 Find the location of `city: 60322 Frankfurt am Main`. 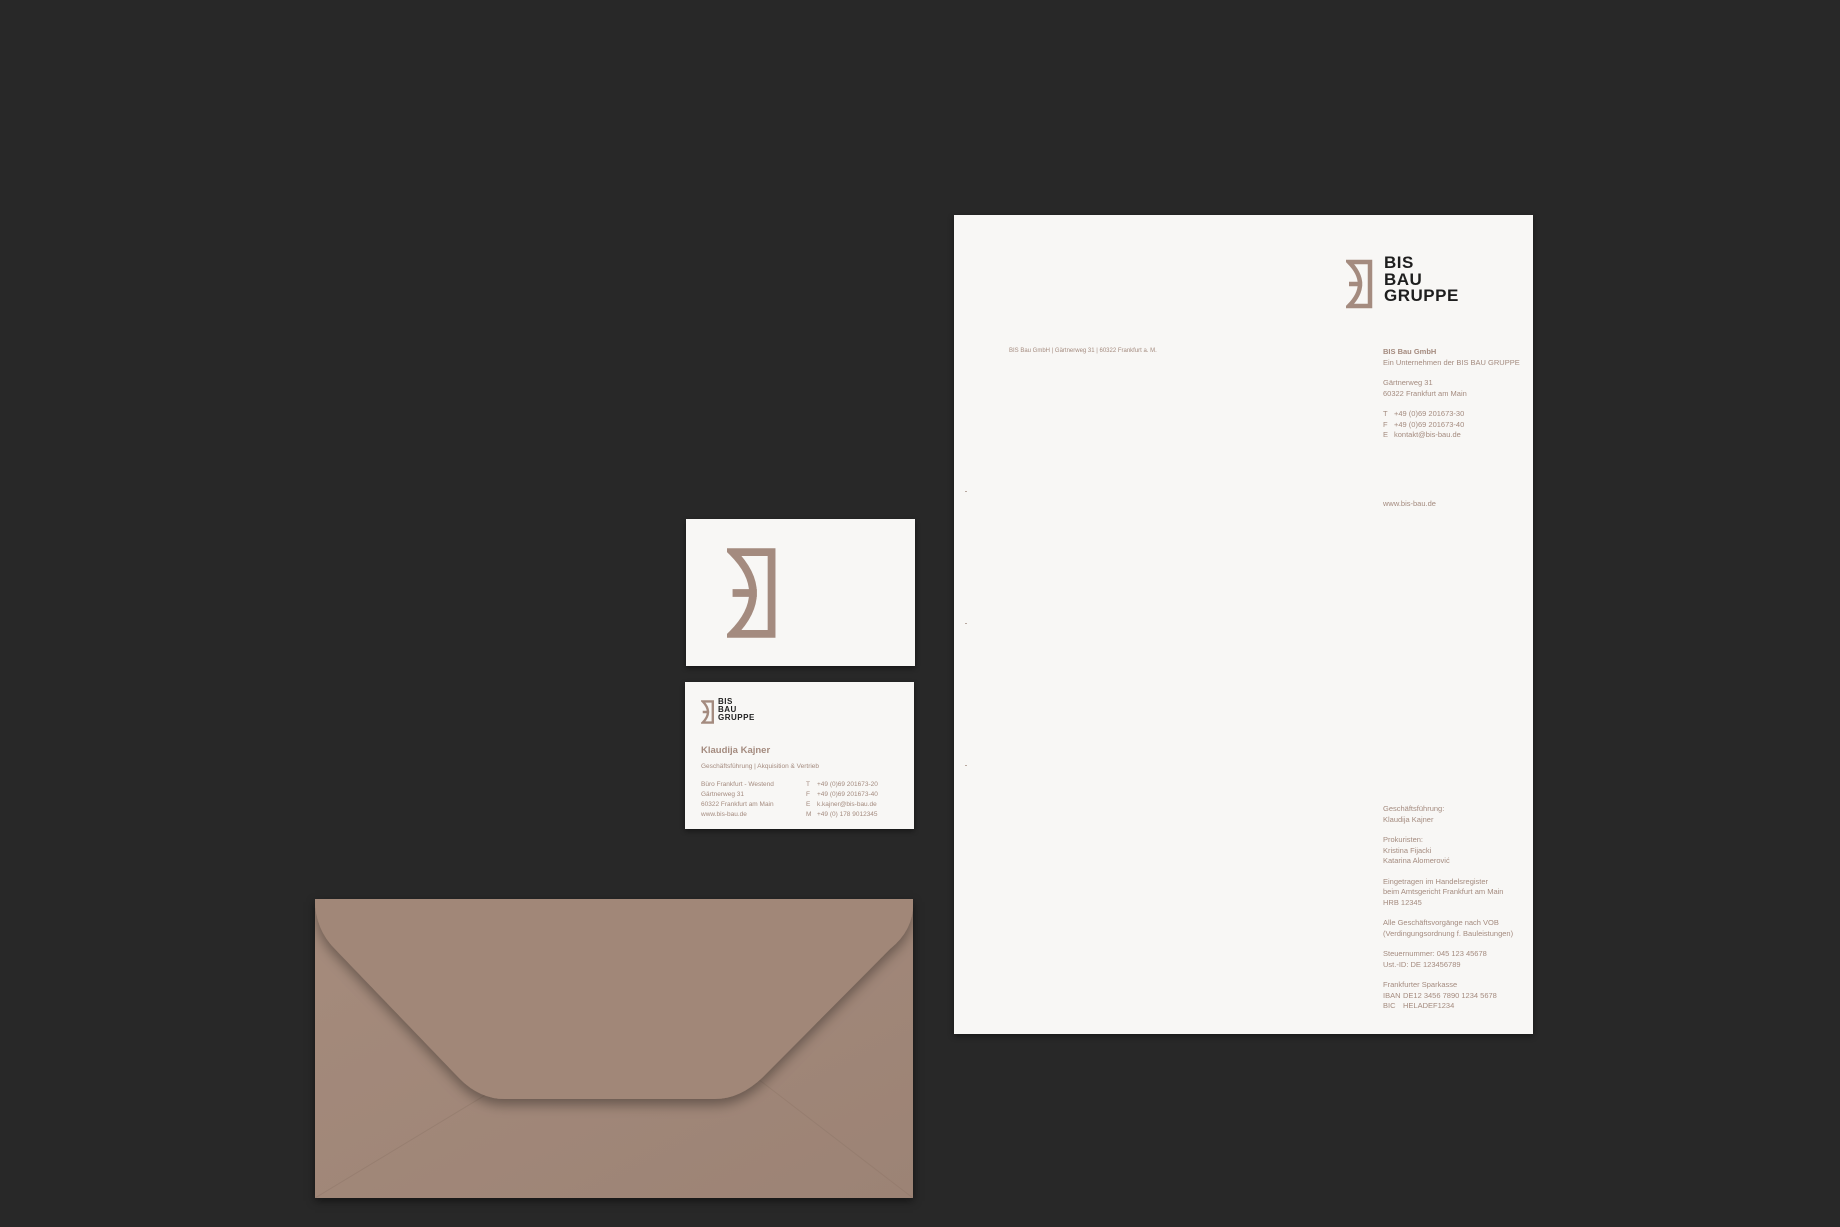

city: 60322 Frankfurt am Main is located at coordinates (1425, 393).